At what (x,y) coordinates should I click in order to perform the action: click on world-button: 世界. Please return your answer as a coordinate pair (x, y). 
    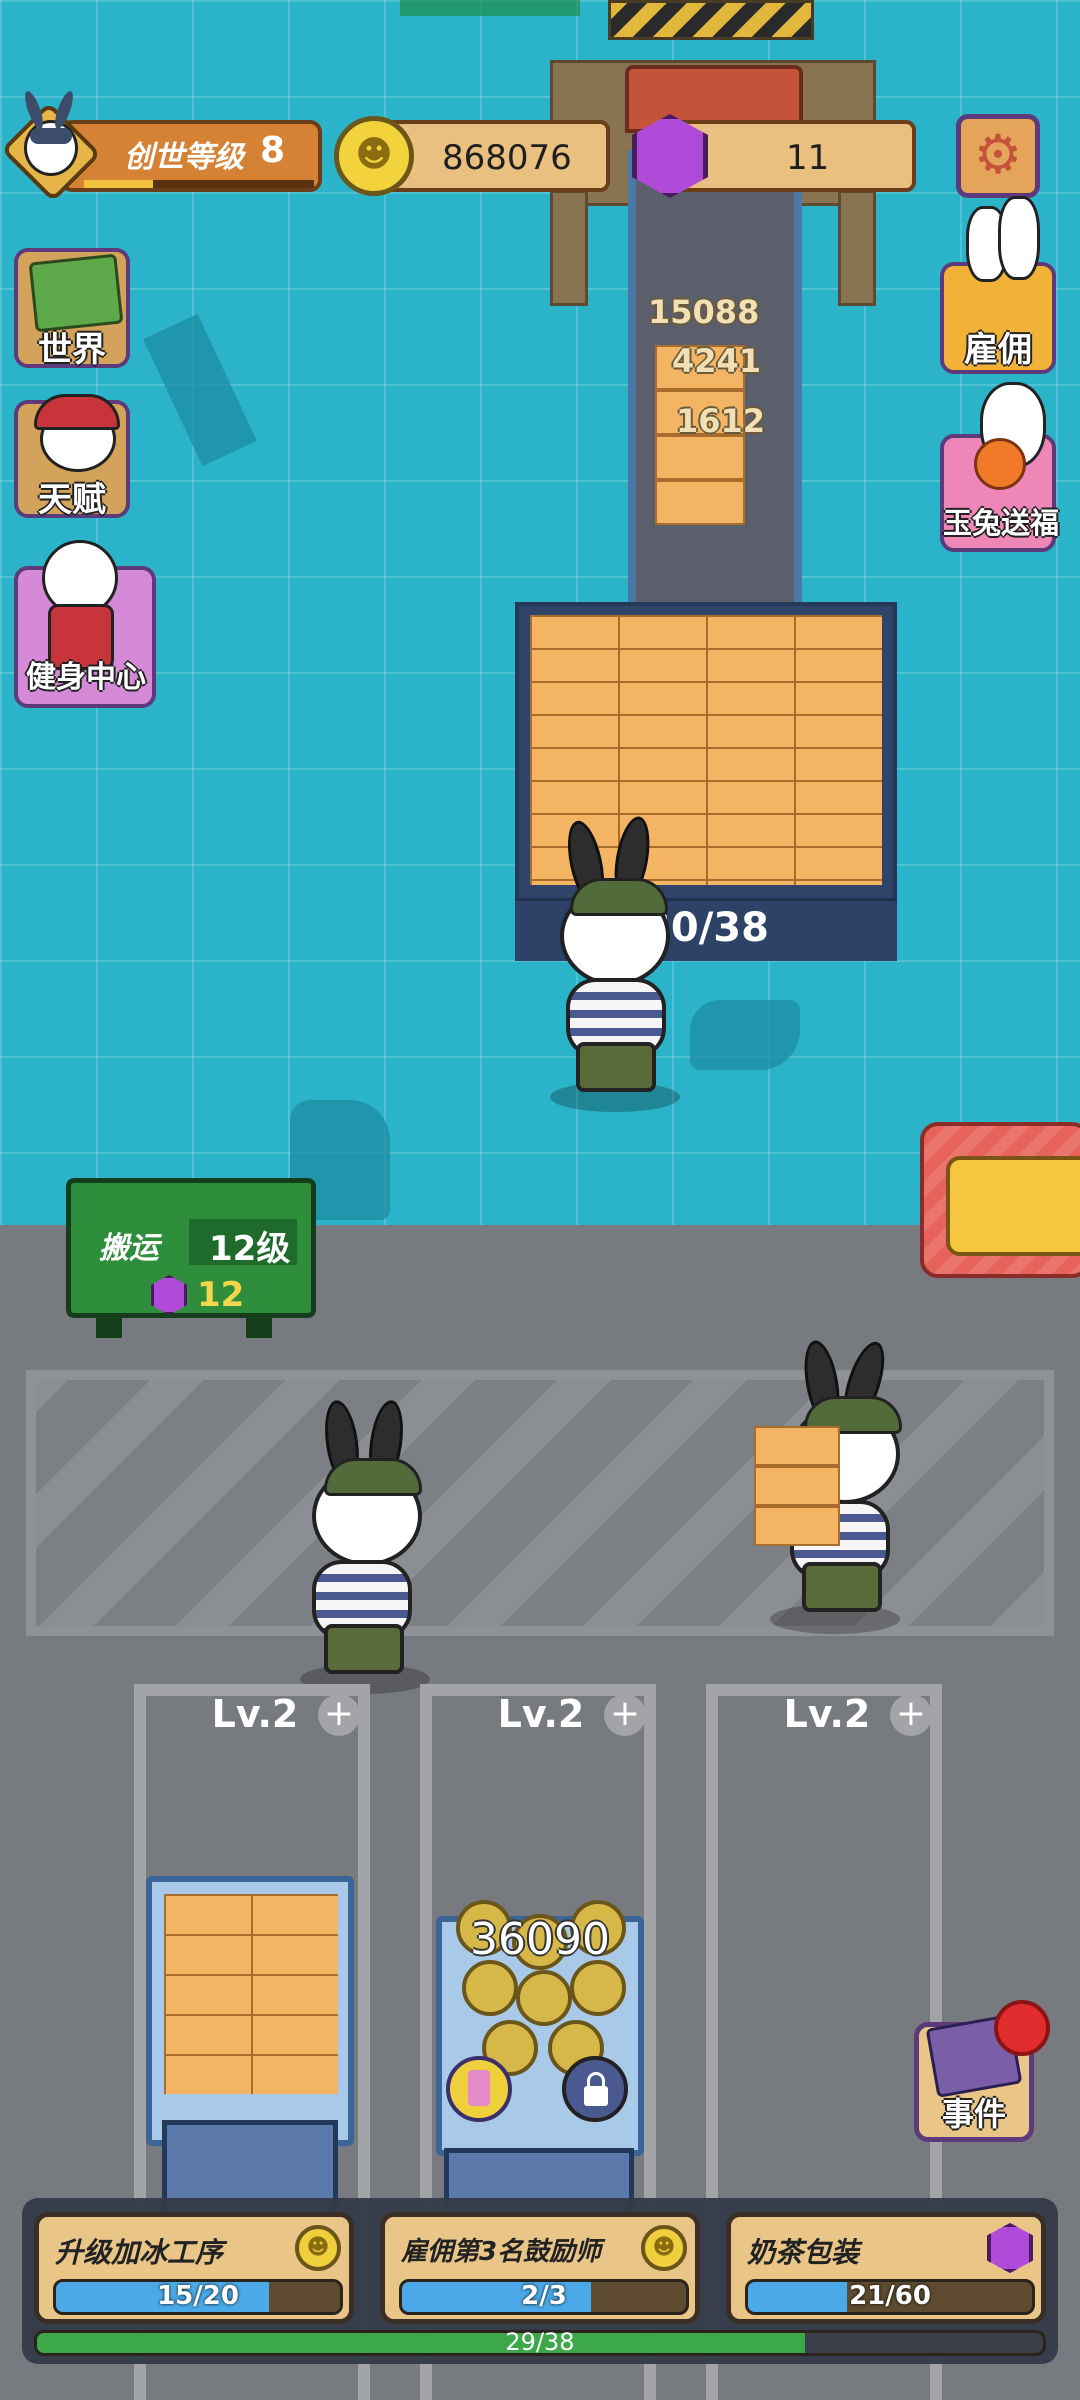
    Looking at the image, I should click on (72, 309).